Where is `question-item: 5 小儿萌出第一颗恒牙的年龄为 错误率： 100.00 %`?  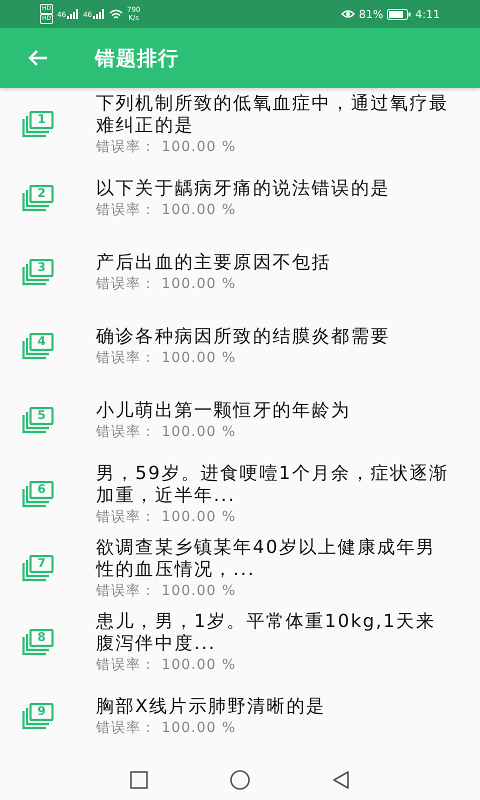
question-item: 5 小儿萌出第一颗恒牙的年龄为 错误率： 100.00 % is located at coordinates (240, 421).